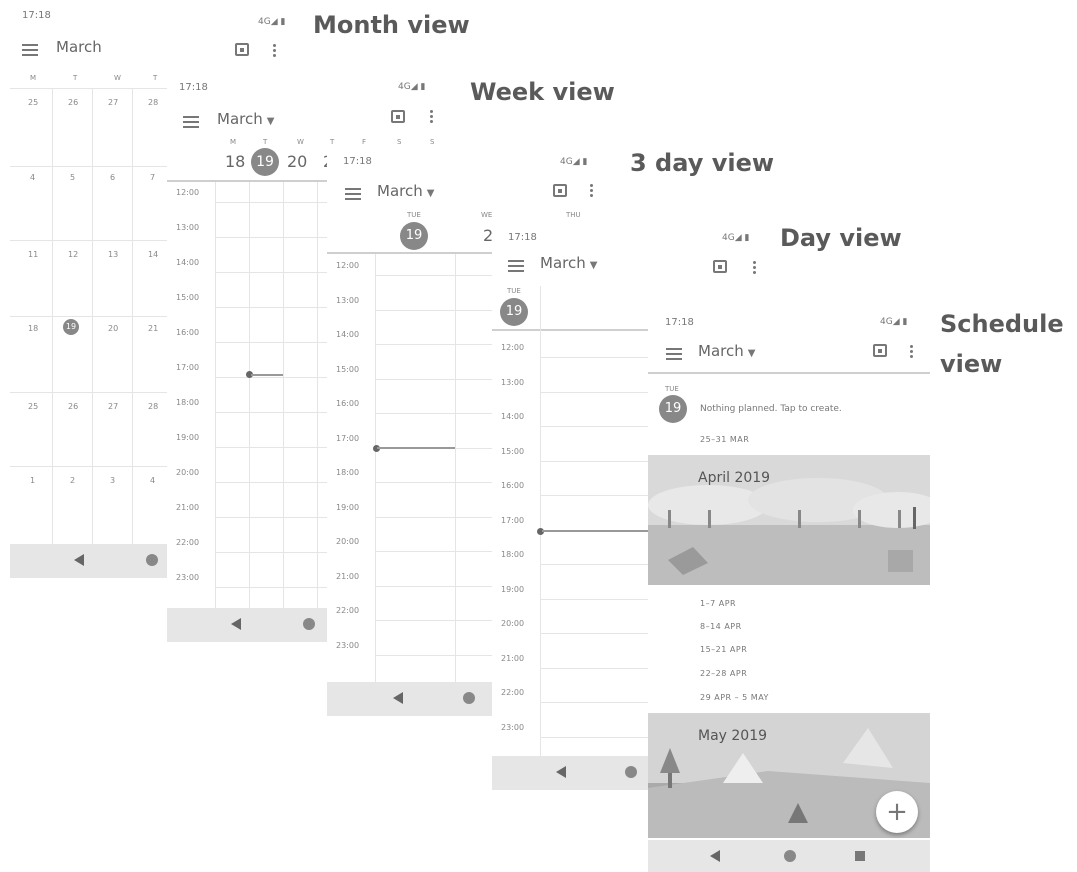 This screenshot has height=872, width=1077. I want to click on app-bar: March ▼, so click(247, 123).